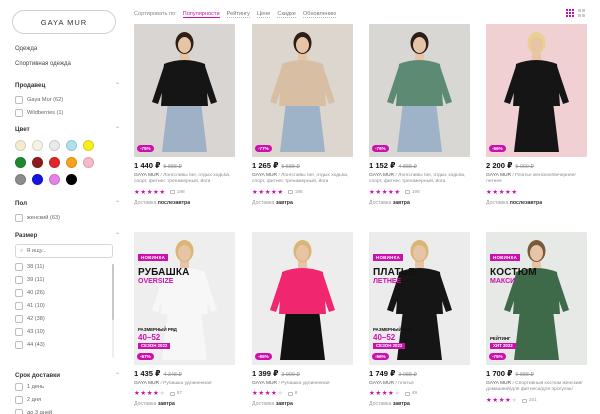 The height and width of the screenshot is (414, 600). What do you see at coordinates (536, 298) in the screenshot?
I see `product-image: НОВИНКА КОСТЮМ МАКСИ РЕЙТИНГ ХИТ 2022 -75%` at bounding box center [536, 298].